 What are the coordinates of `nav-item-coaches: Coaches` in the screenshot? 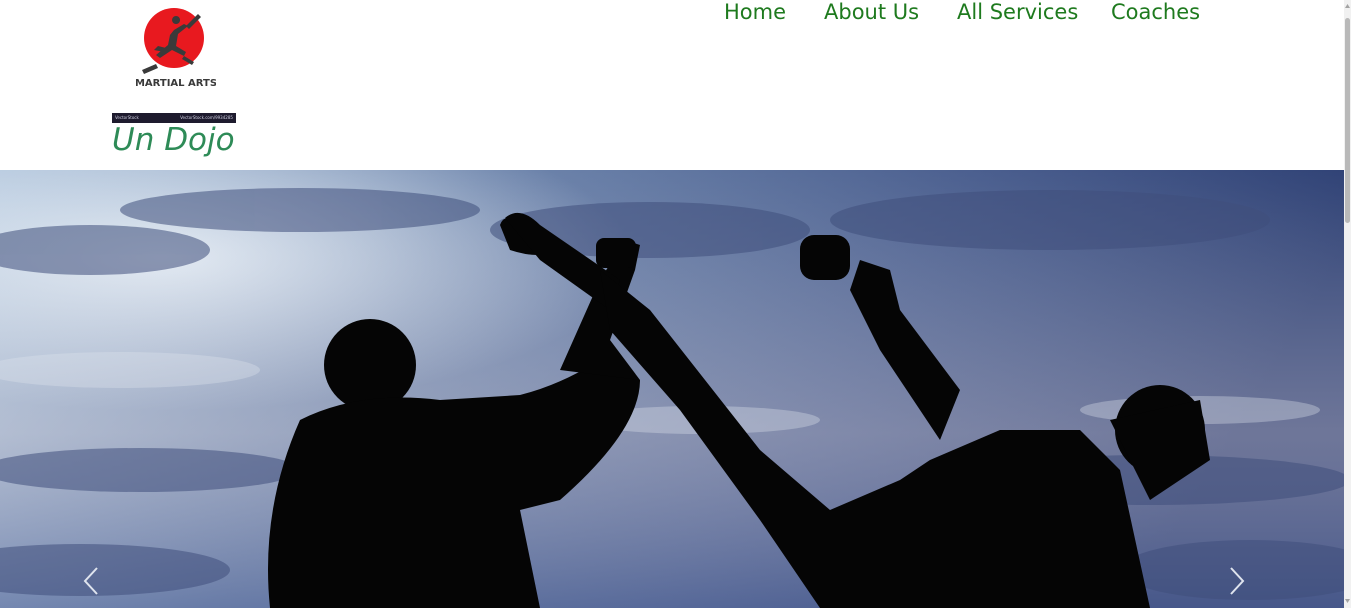 It's located at (1155, 12).